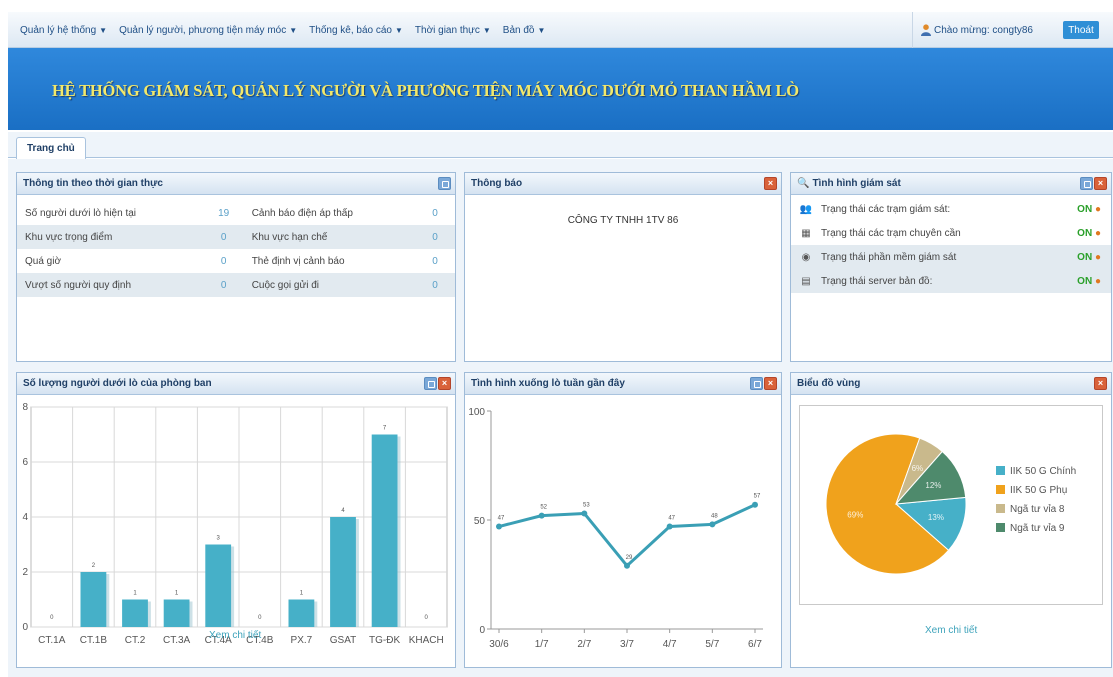 This screenshot has height=677, width=1113. What do you see at coordinates (623, 184) in the screenshot?
I see `panel-header: Thông báo ×` at bounding box center [623, 184].